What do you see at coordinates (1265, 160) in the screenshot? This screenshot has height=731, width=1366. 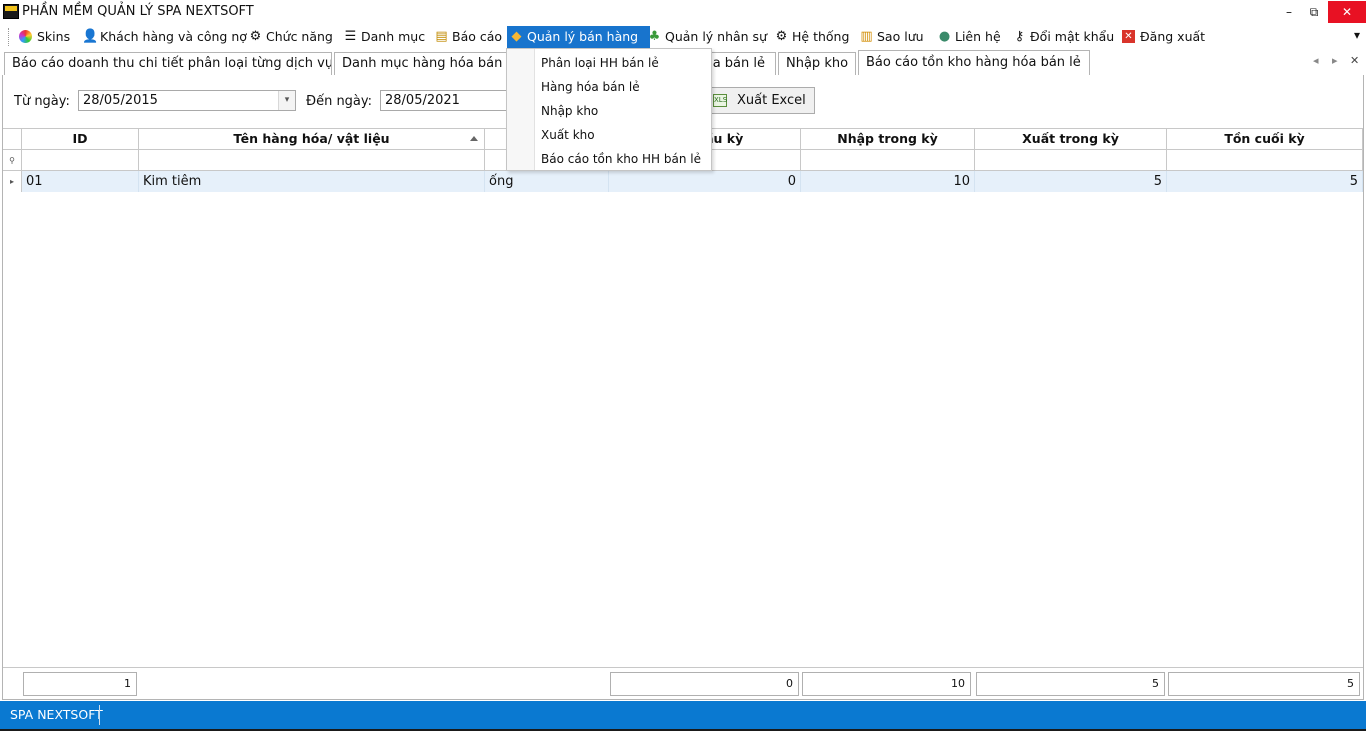 I see `filter-cell-closing` at bounding box center [1265, 160].